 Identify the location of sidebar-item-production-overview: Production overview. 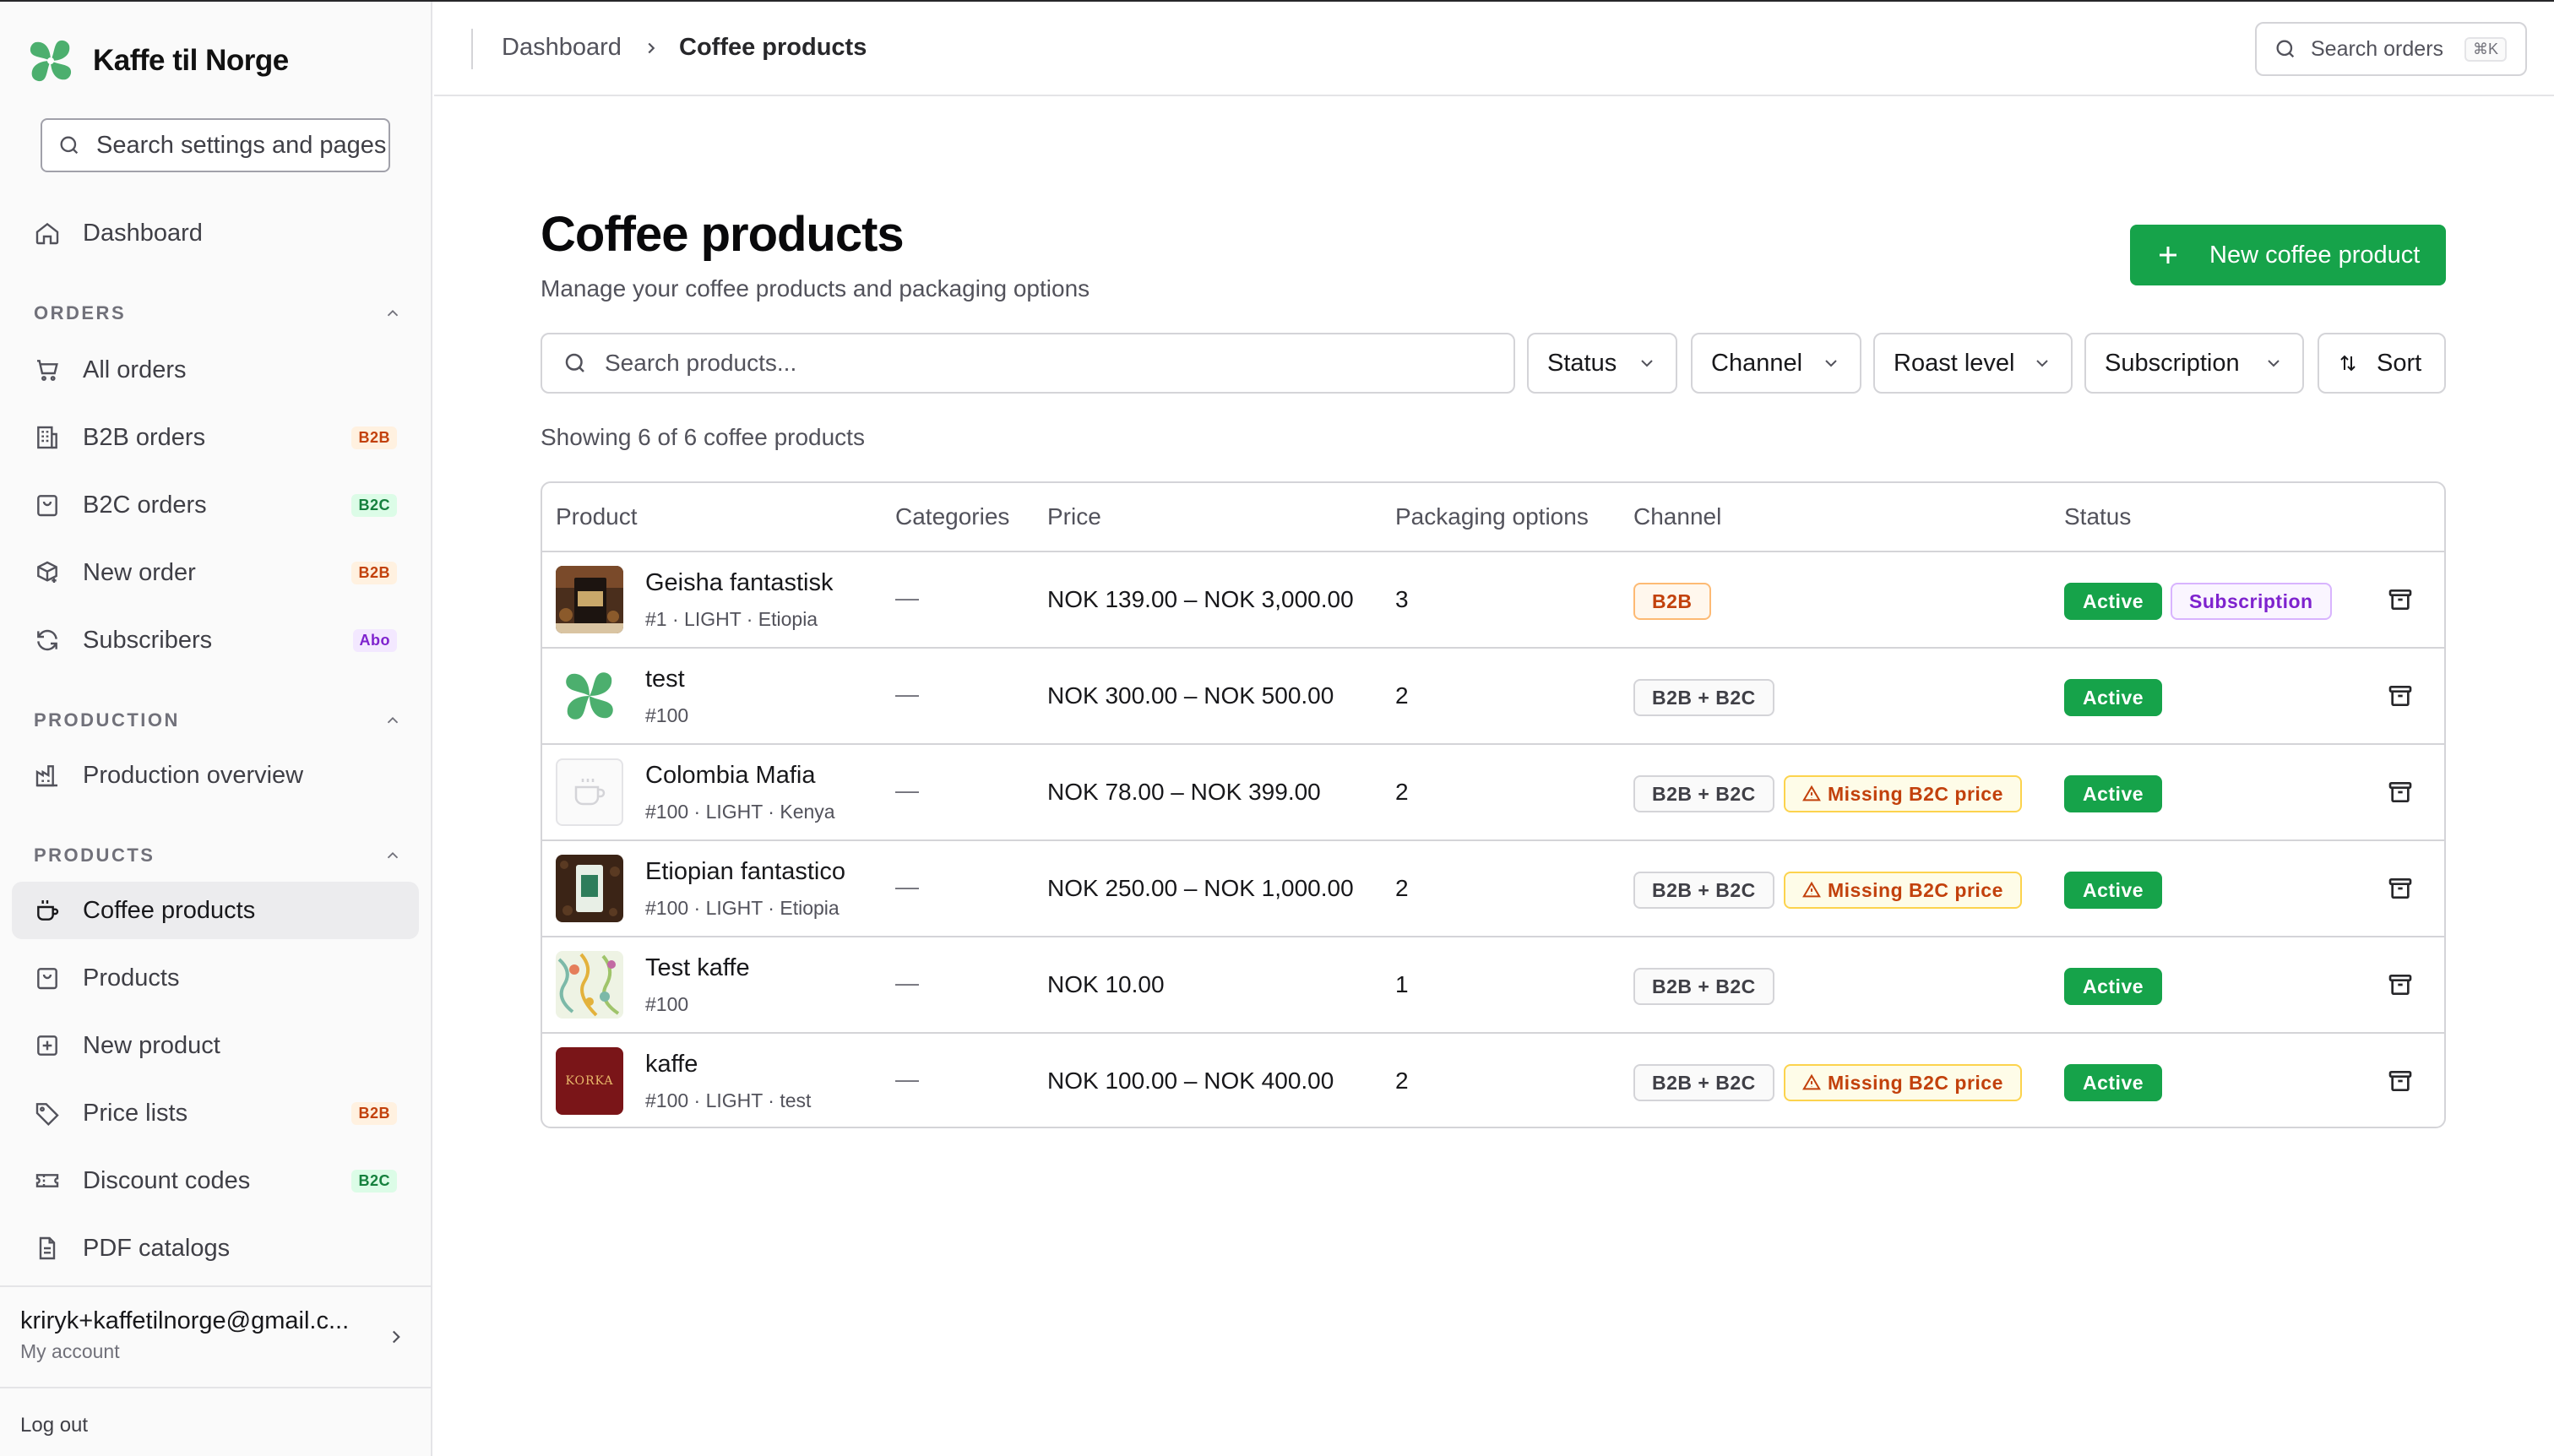
(215, 775).